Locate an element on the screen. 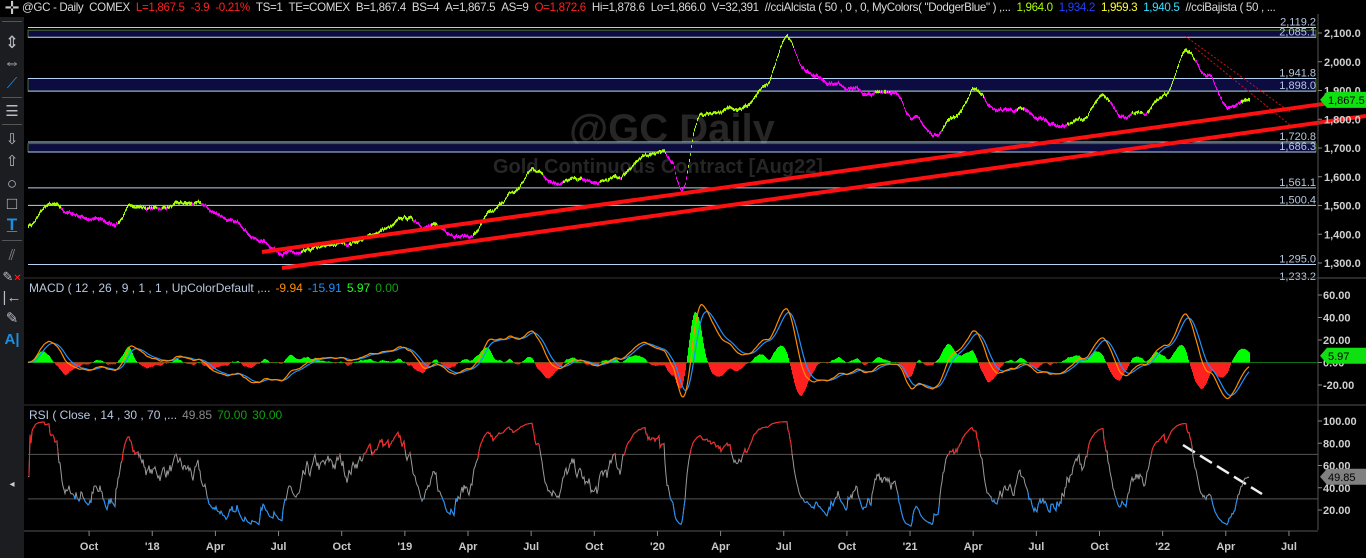 Image resolution: width=1366 pixels, height=558 pixels. price-tick-label: 1,300.0 is located at coordinates (1342, 264).